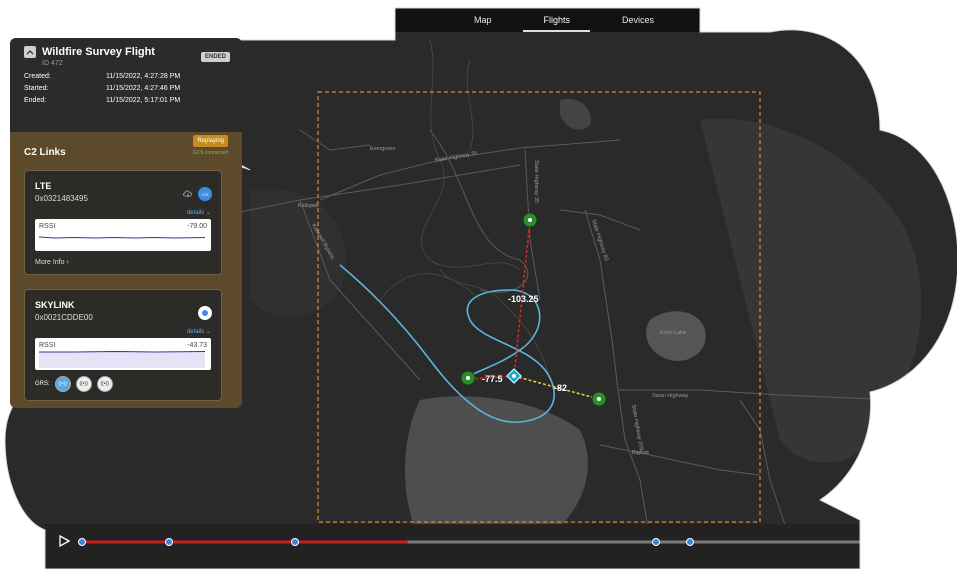  I want to click on flight-title: Wildfire Survey Flight, so click(98, 52).